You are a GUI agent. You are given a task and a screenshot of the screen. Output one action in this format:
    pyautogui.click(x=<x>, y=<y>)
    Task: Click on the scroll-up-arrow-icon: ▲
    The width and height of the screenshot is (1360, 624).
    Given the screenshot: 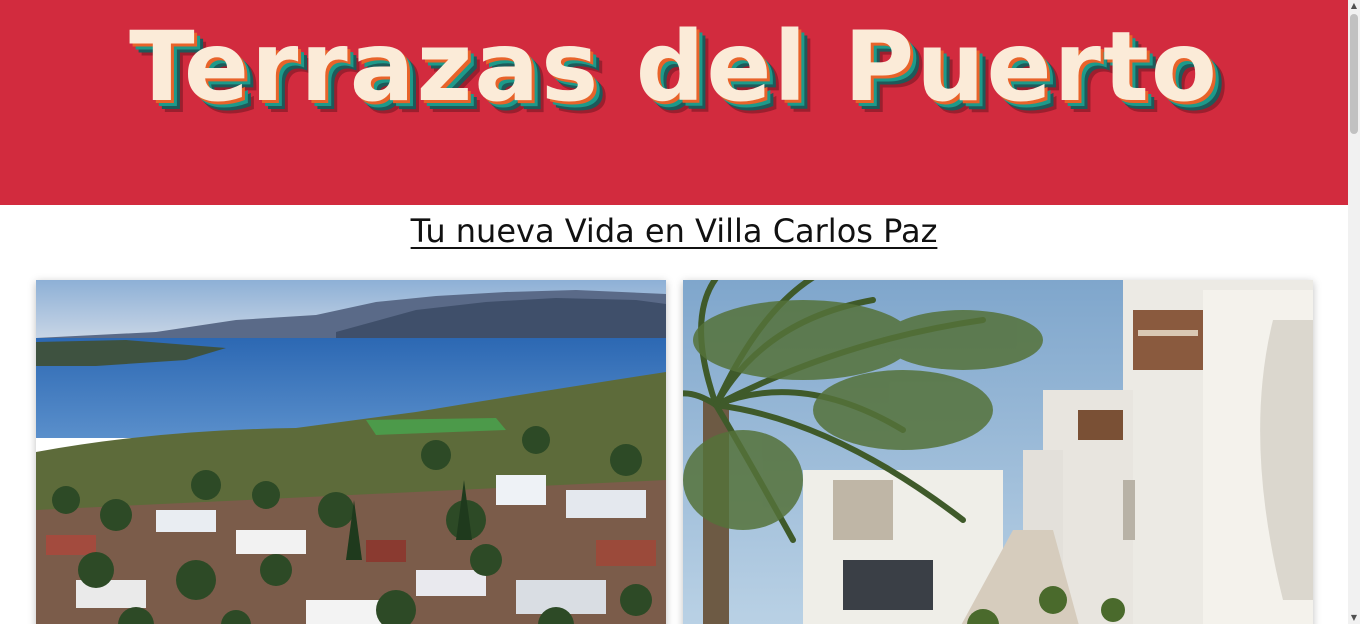 What is the action you would take?
    pyautogui.click(x=1354, y=6)
    